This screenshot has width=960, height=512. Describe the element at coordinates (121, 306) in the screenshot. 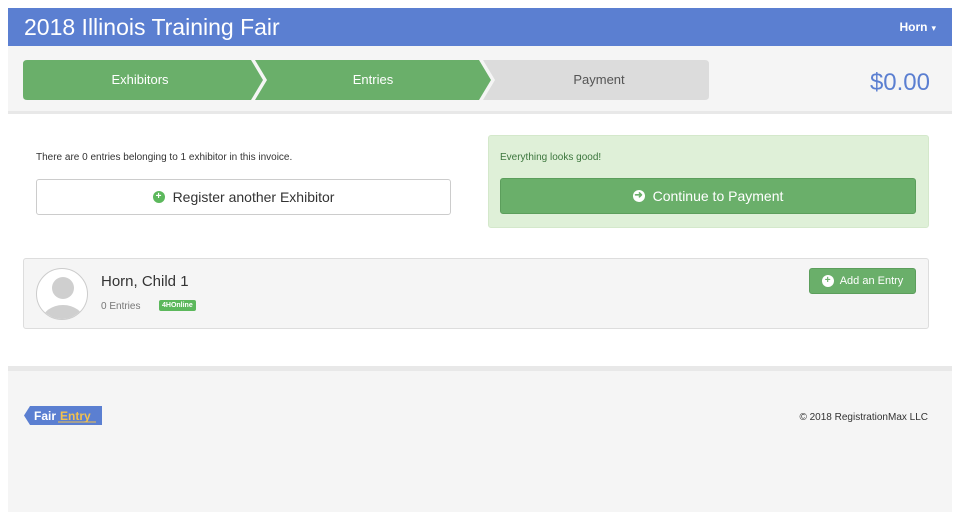

I see `exhibitor-entry-count: 0 Entries` at that location.